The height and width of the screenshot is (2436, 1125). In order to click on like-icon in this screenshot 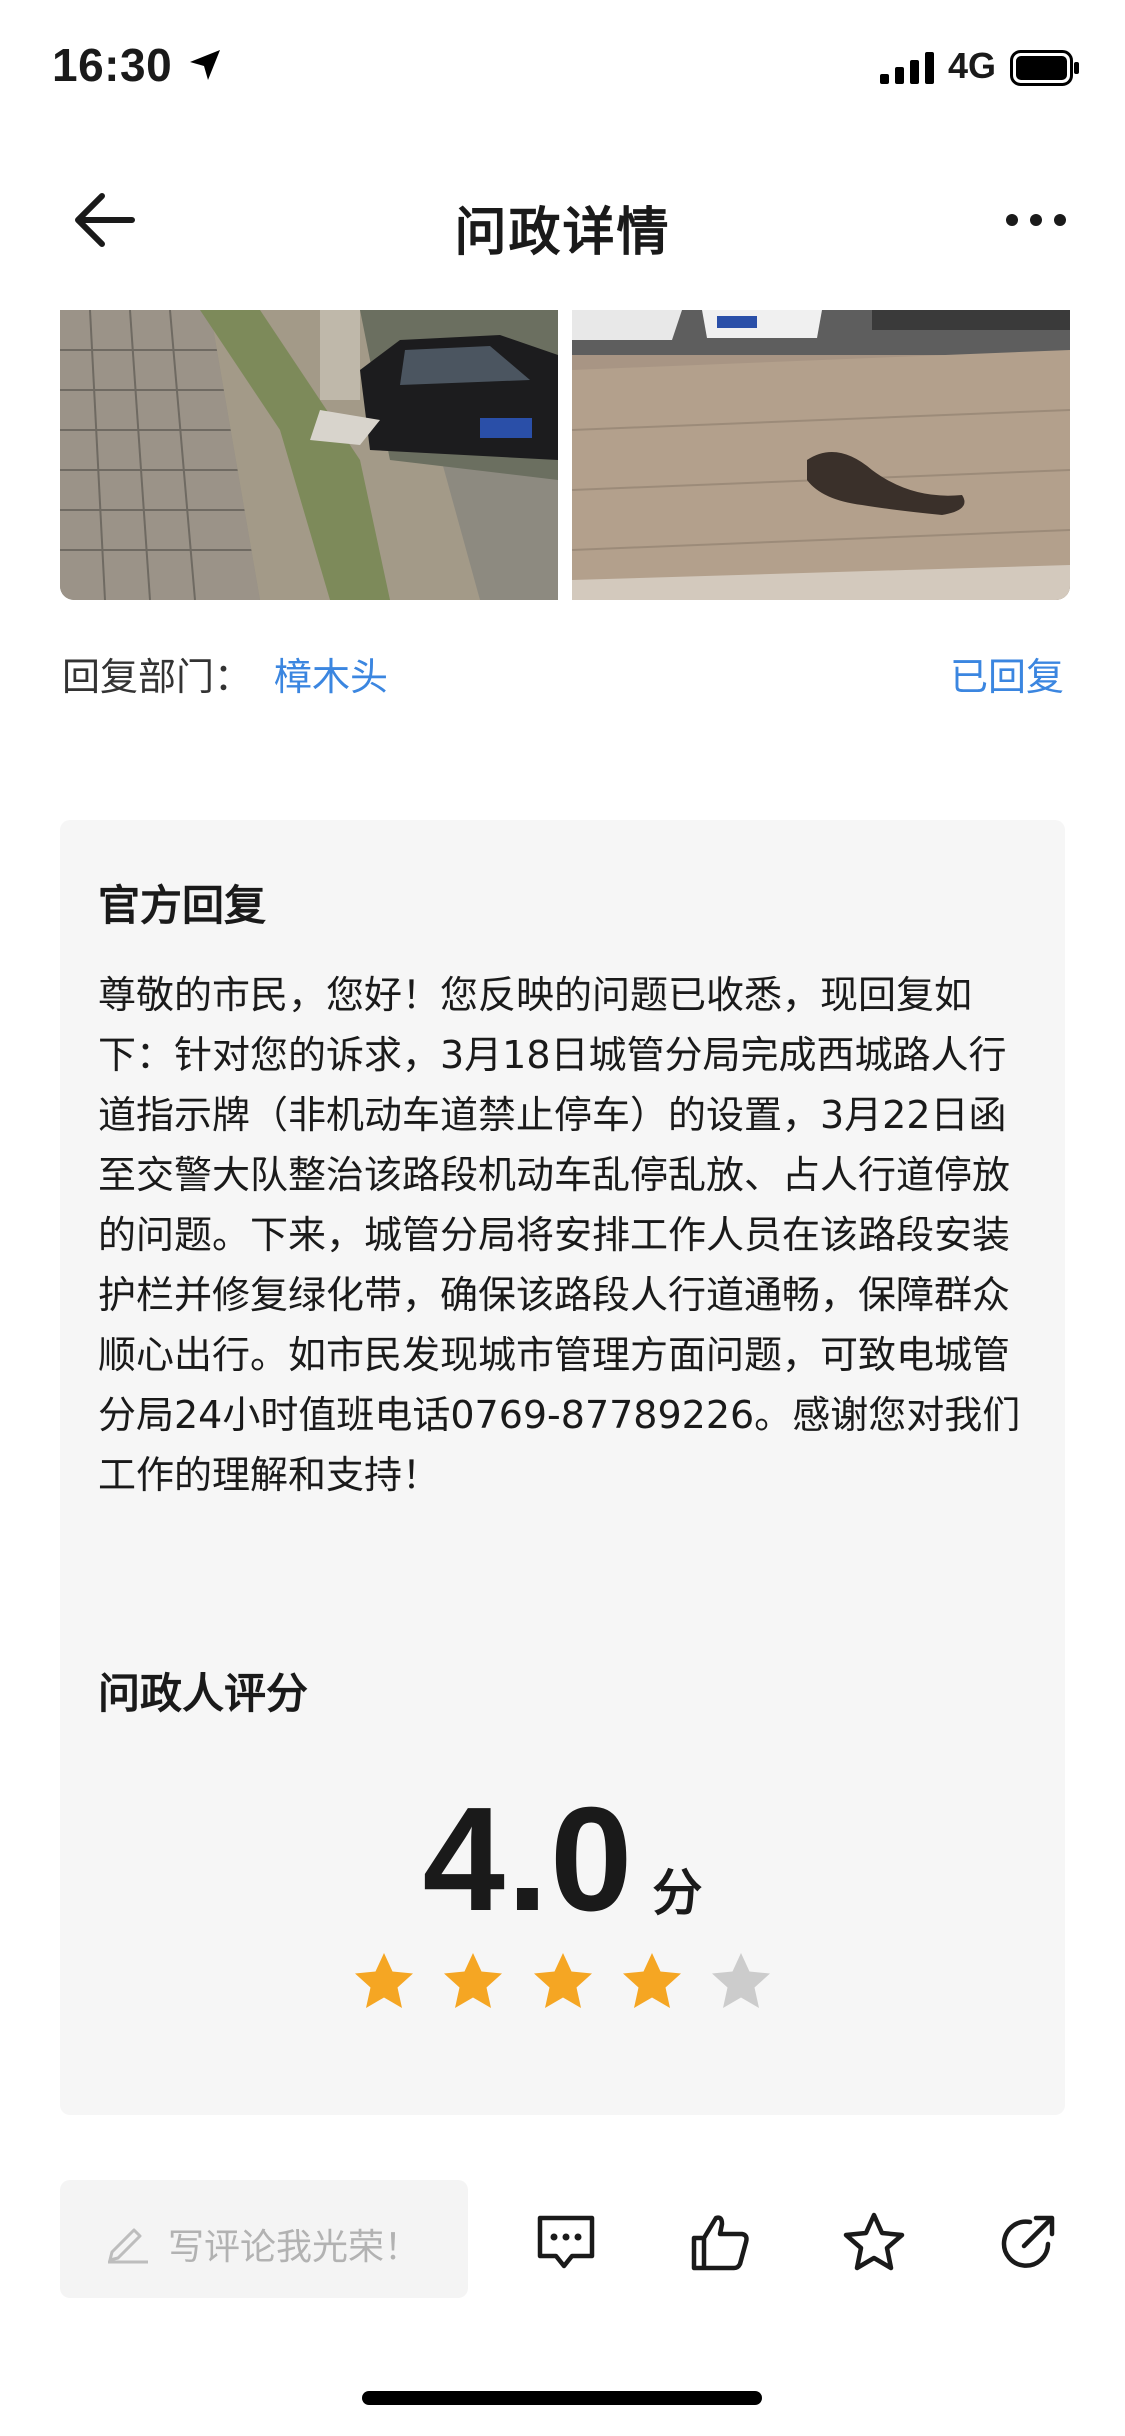, I will do `click(720, 2242)`.